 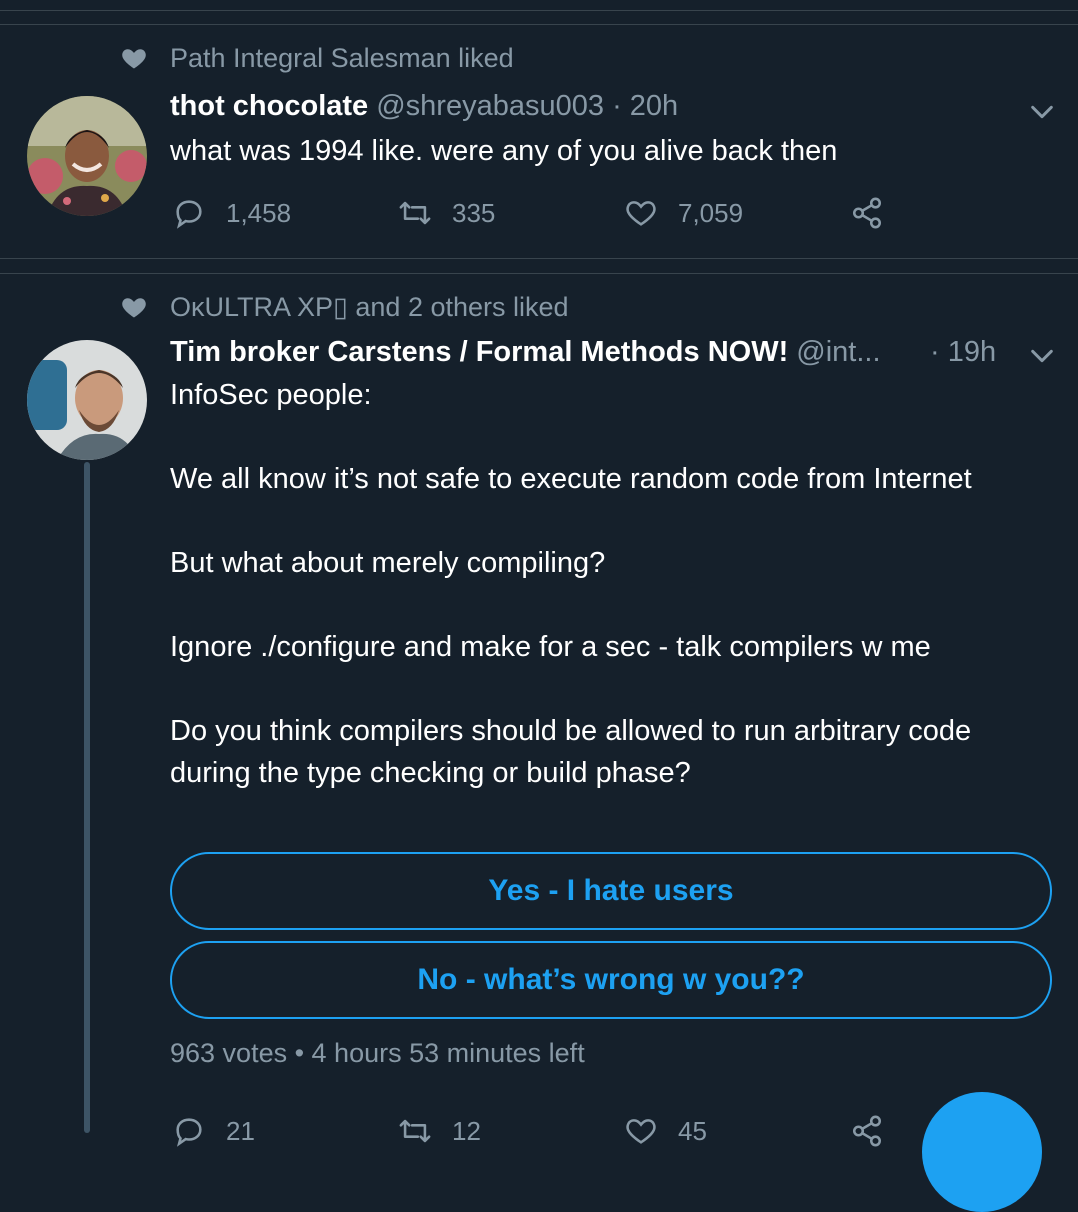 What do you see at coordinates (87, 797) in the screenshot?
I see `thread-line` at bounding box center [87, 797].